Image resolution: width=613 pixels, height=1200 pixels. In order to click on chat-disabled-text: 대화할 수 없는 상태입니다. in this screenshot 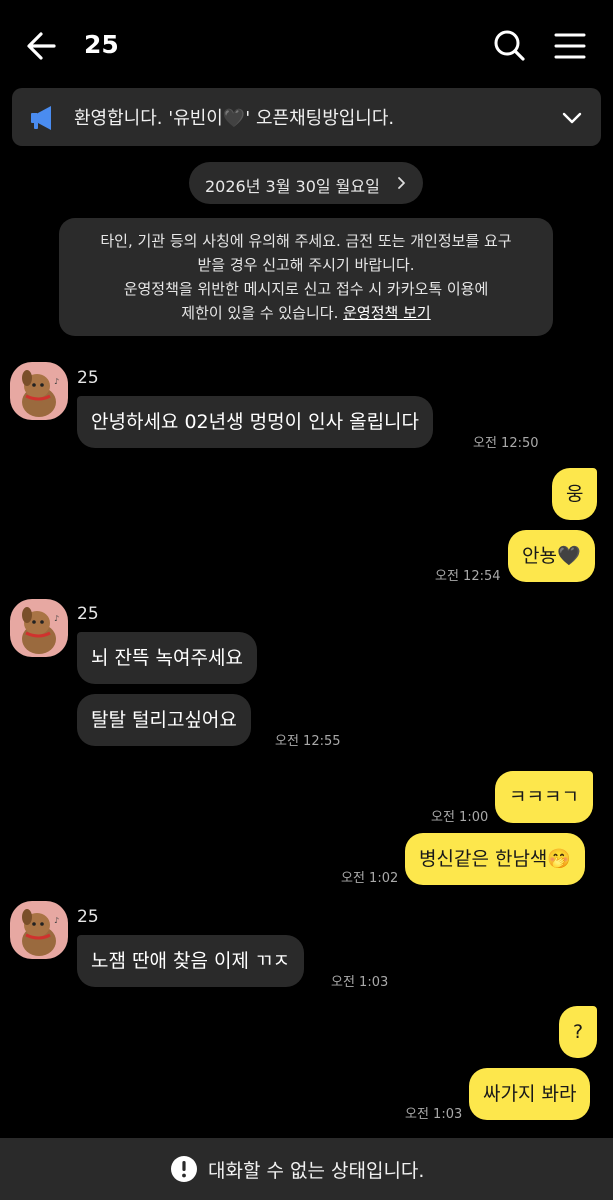, I will do `click(316, 1171)`.